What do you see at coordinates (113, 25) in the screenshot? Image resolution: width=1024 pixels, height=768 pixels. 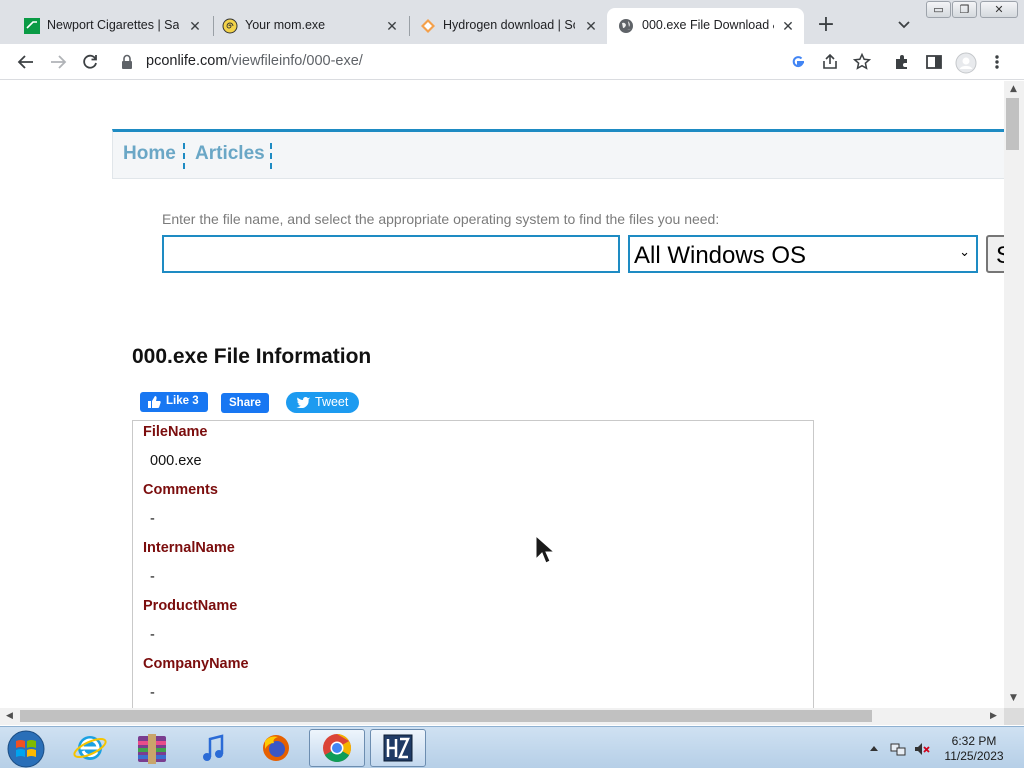 I see `tab-title: Newport Cigarettes | Sav` at bounding box center [113, 25].